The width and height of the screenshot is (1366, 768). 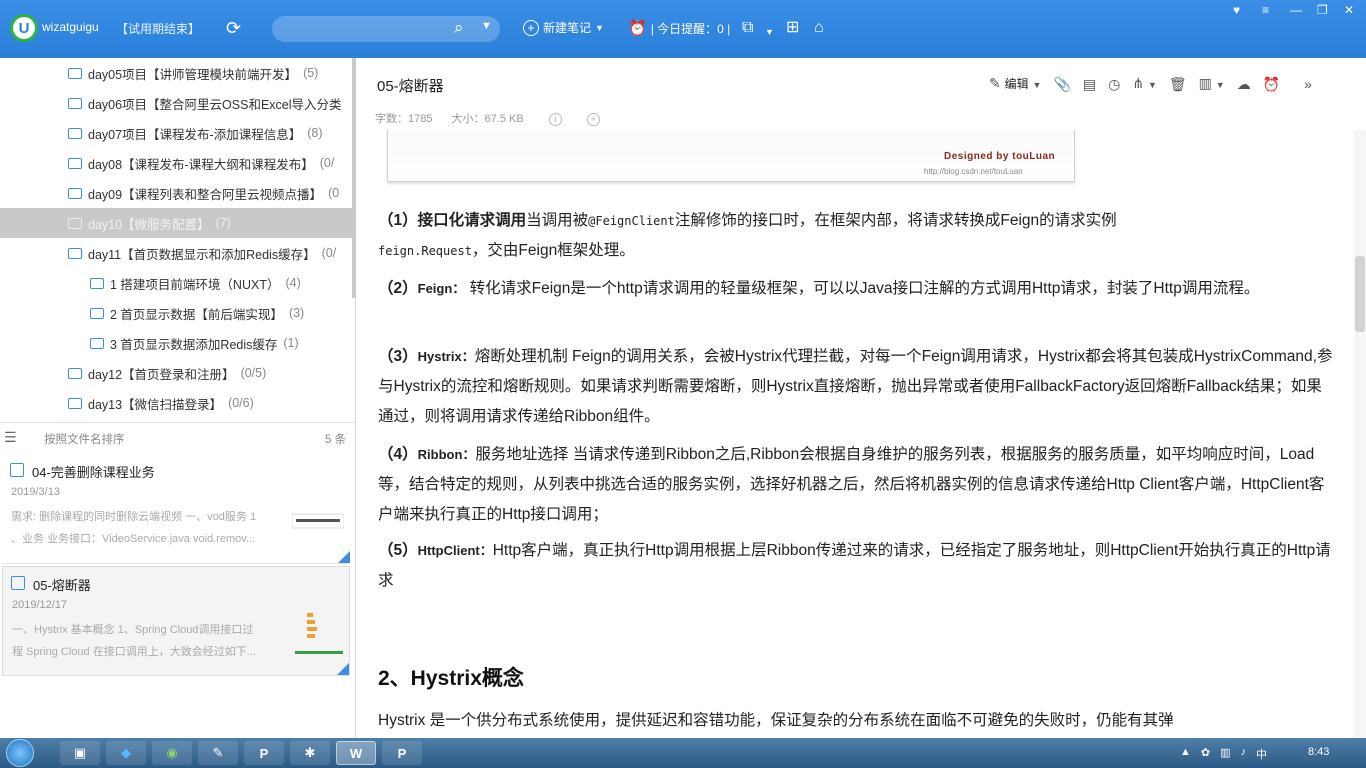 What do you see at coordinates (1318, 752) in the screenshot?
I see `clock: 8:43` at bounding box center [1318, 752].